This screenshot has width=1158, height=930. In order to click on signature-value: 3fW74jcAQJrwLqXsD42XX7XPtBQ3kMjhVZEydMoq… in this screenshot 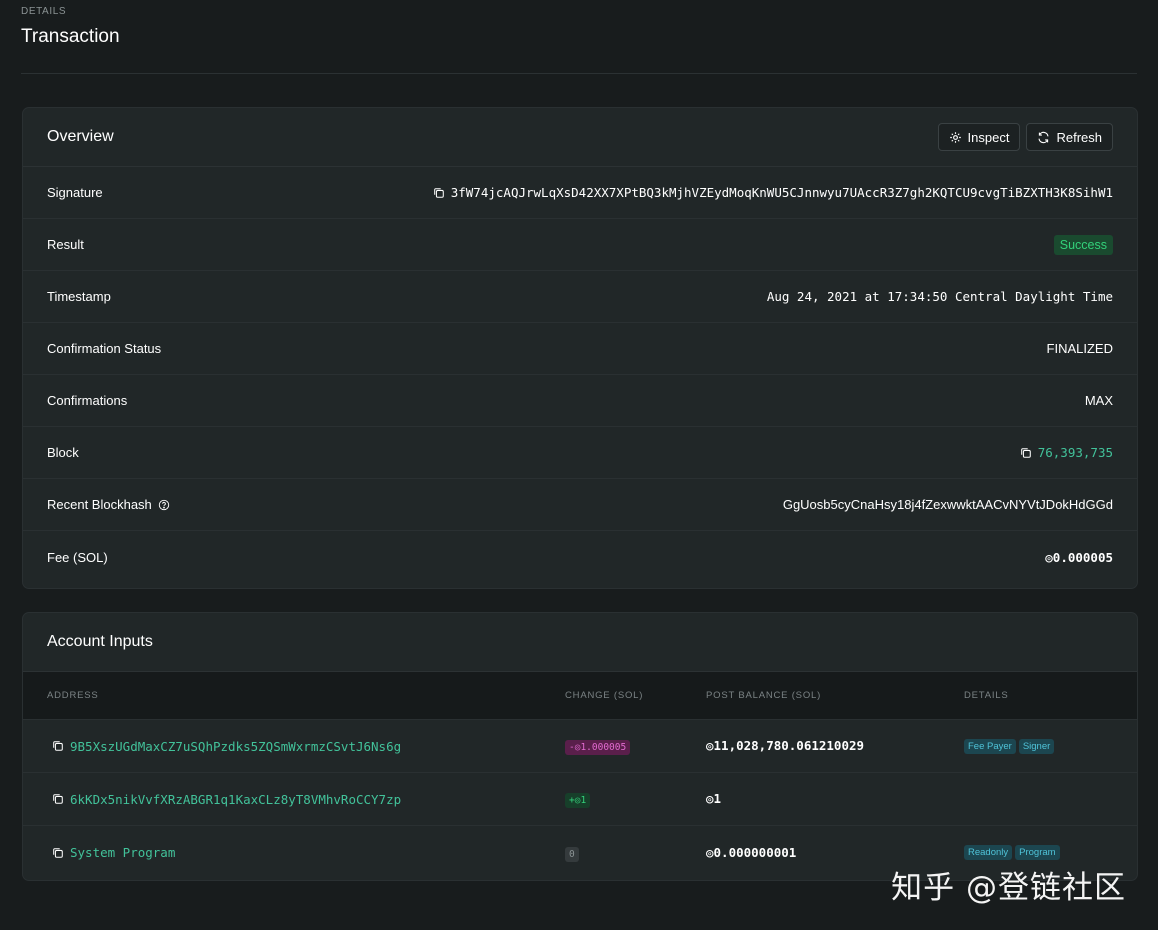, I will do `click(781, 192)`.